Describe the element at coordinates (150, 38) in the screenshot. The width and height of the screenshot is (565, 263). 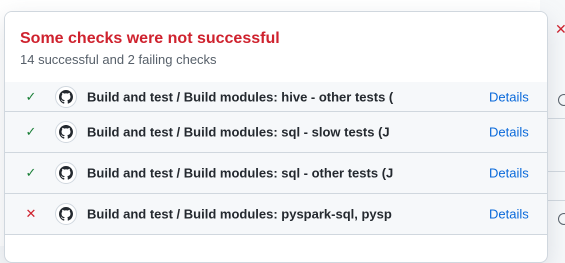
I see `popover-title: Some checks were not successful` at that location.